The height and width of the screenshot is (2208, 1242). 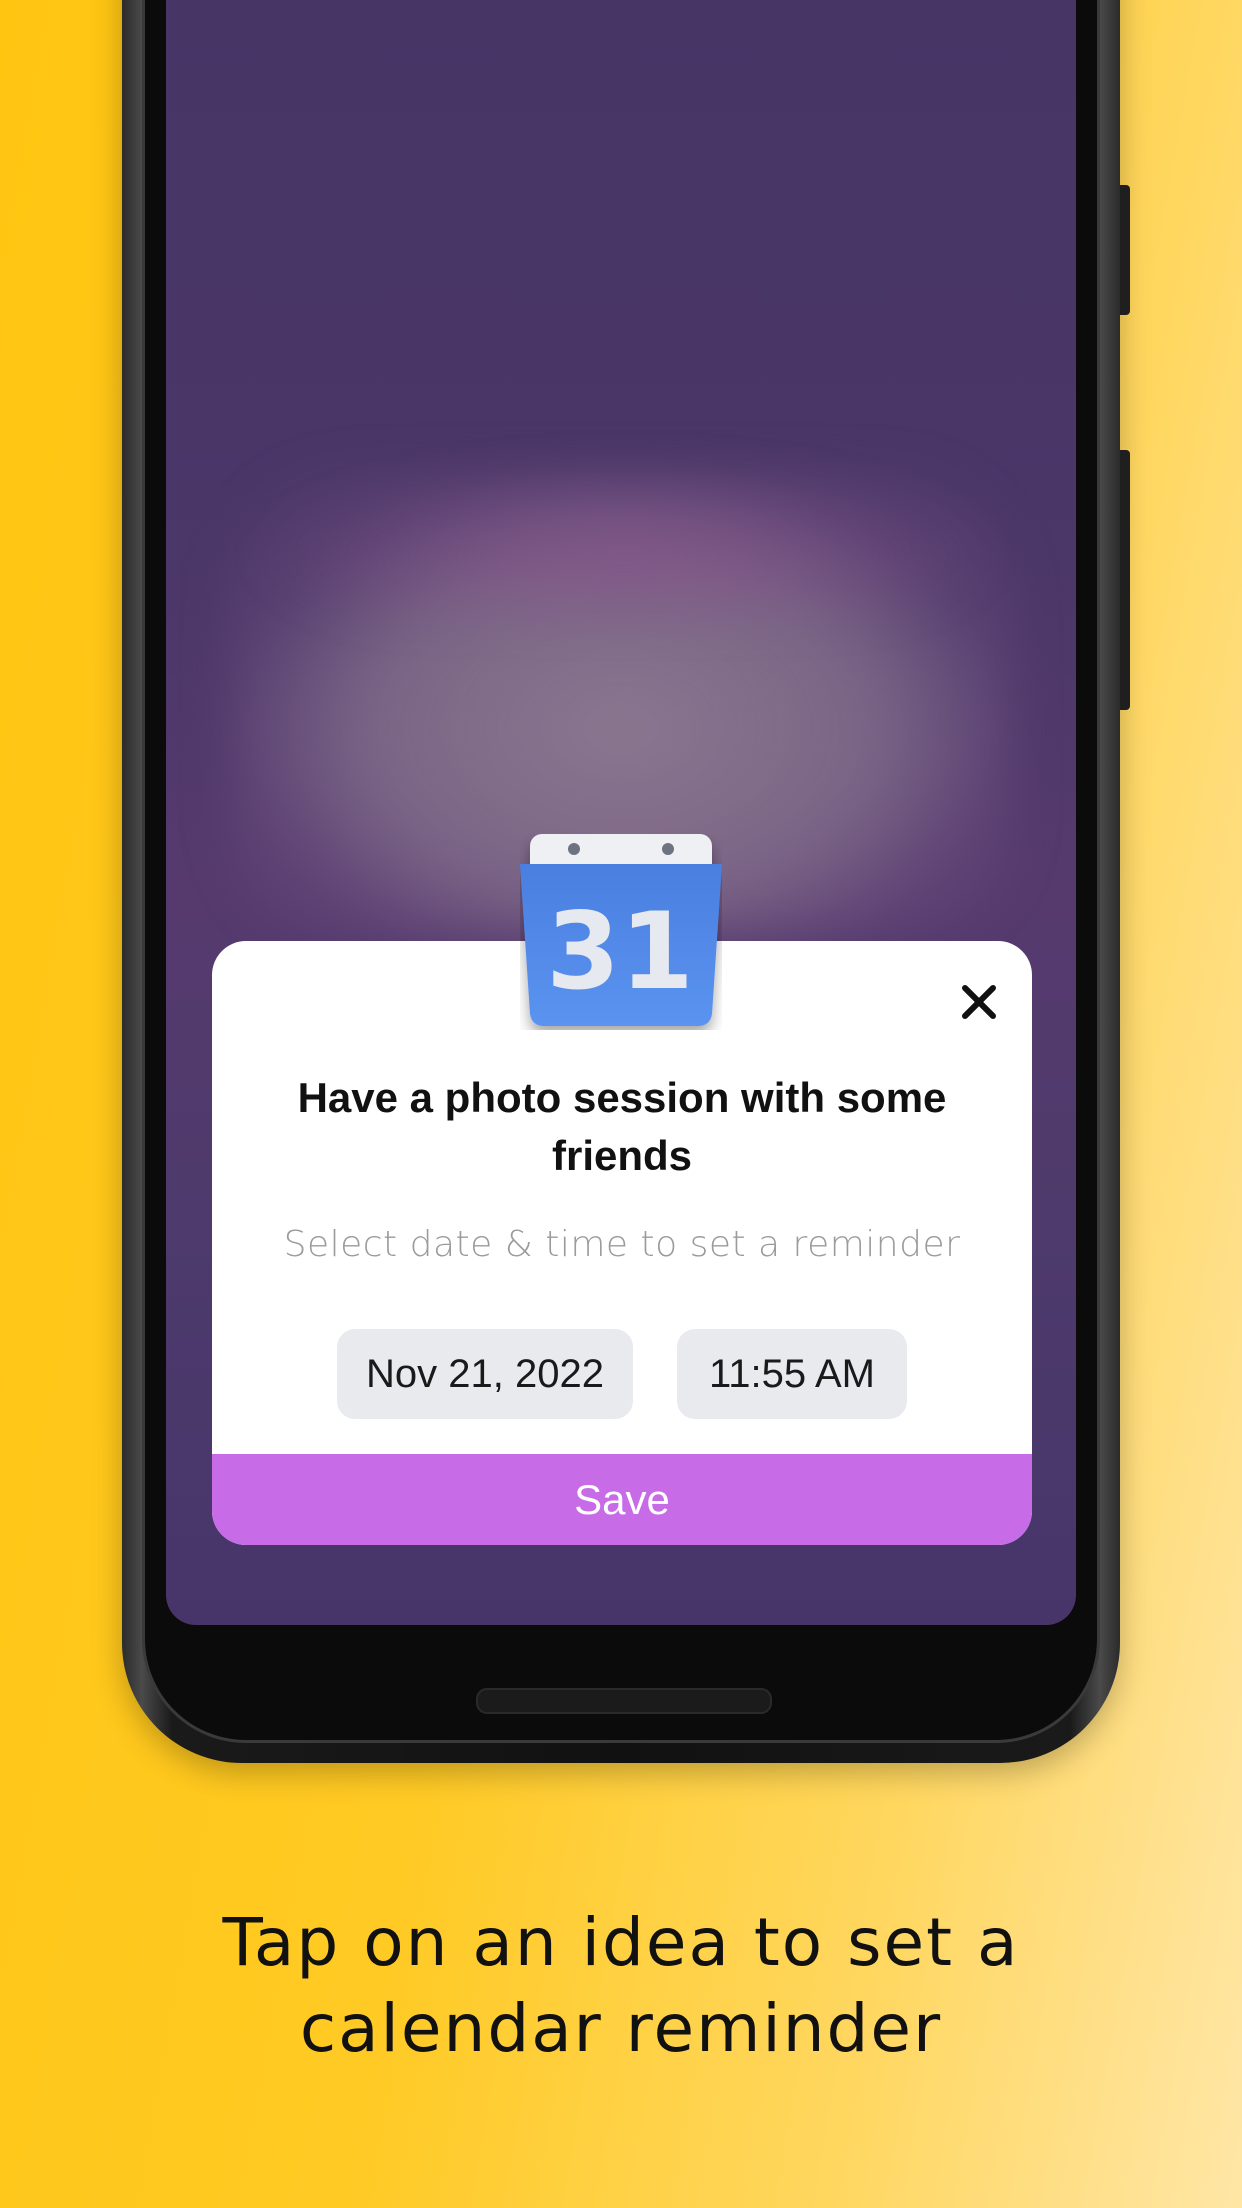 I want to click on background-blur-top, so click(x=626, y=540).